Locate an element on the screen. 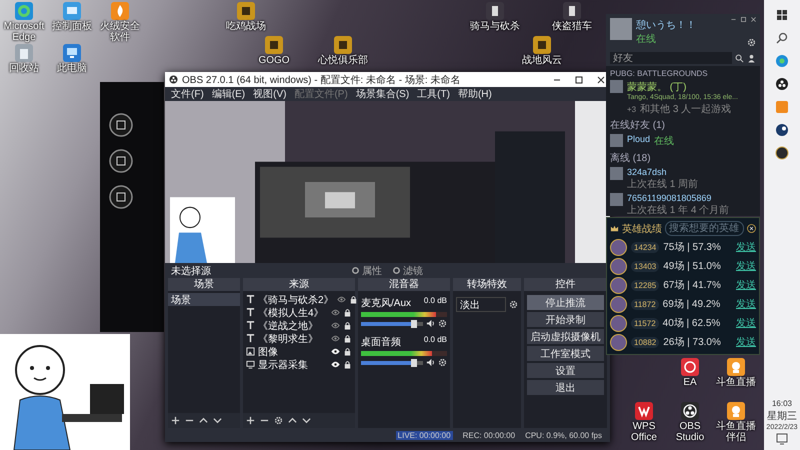 This screenshot has width=800, height=450. transition-dropdown: 淡出 is located at coordinates (481, 304).